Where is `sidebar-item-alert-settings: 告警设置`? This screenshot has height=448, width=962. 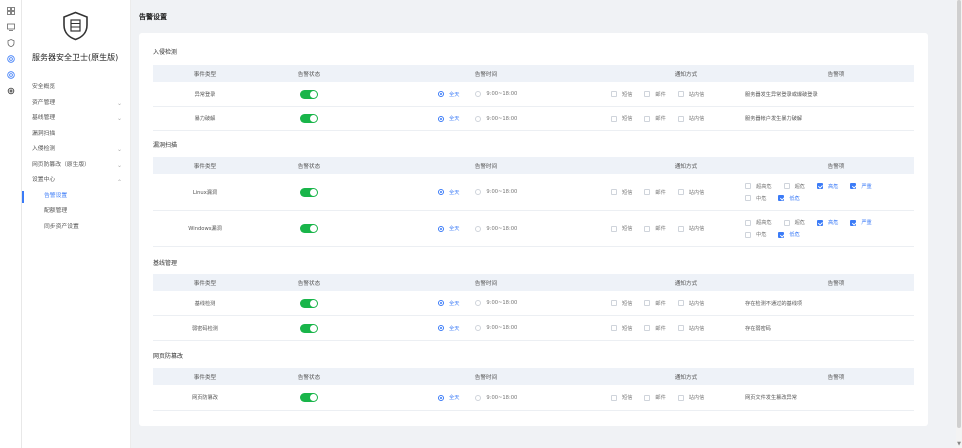 sidebar-item-alert-settings: 告警设置 is located at coordinates (76, 197).